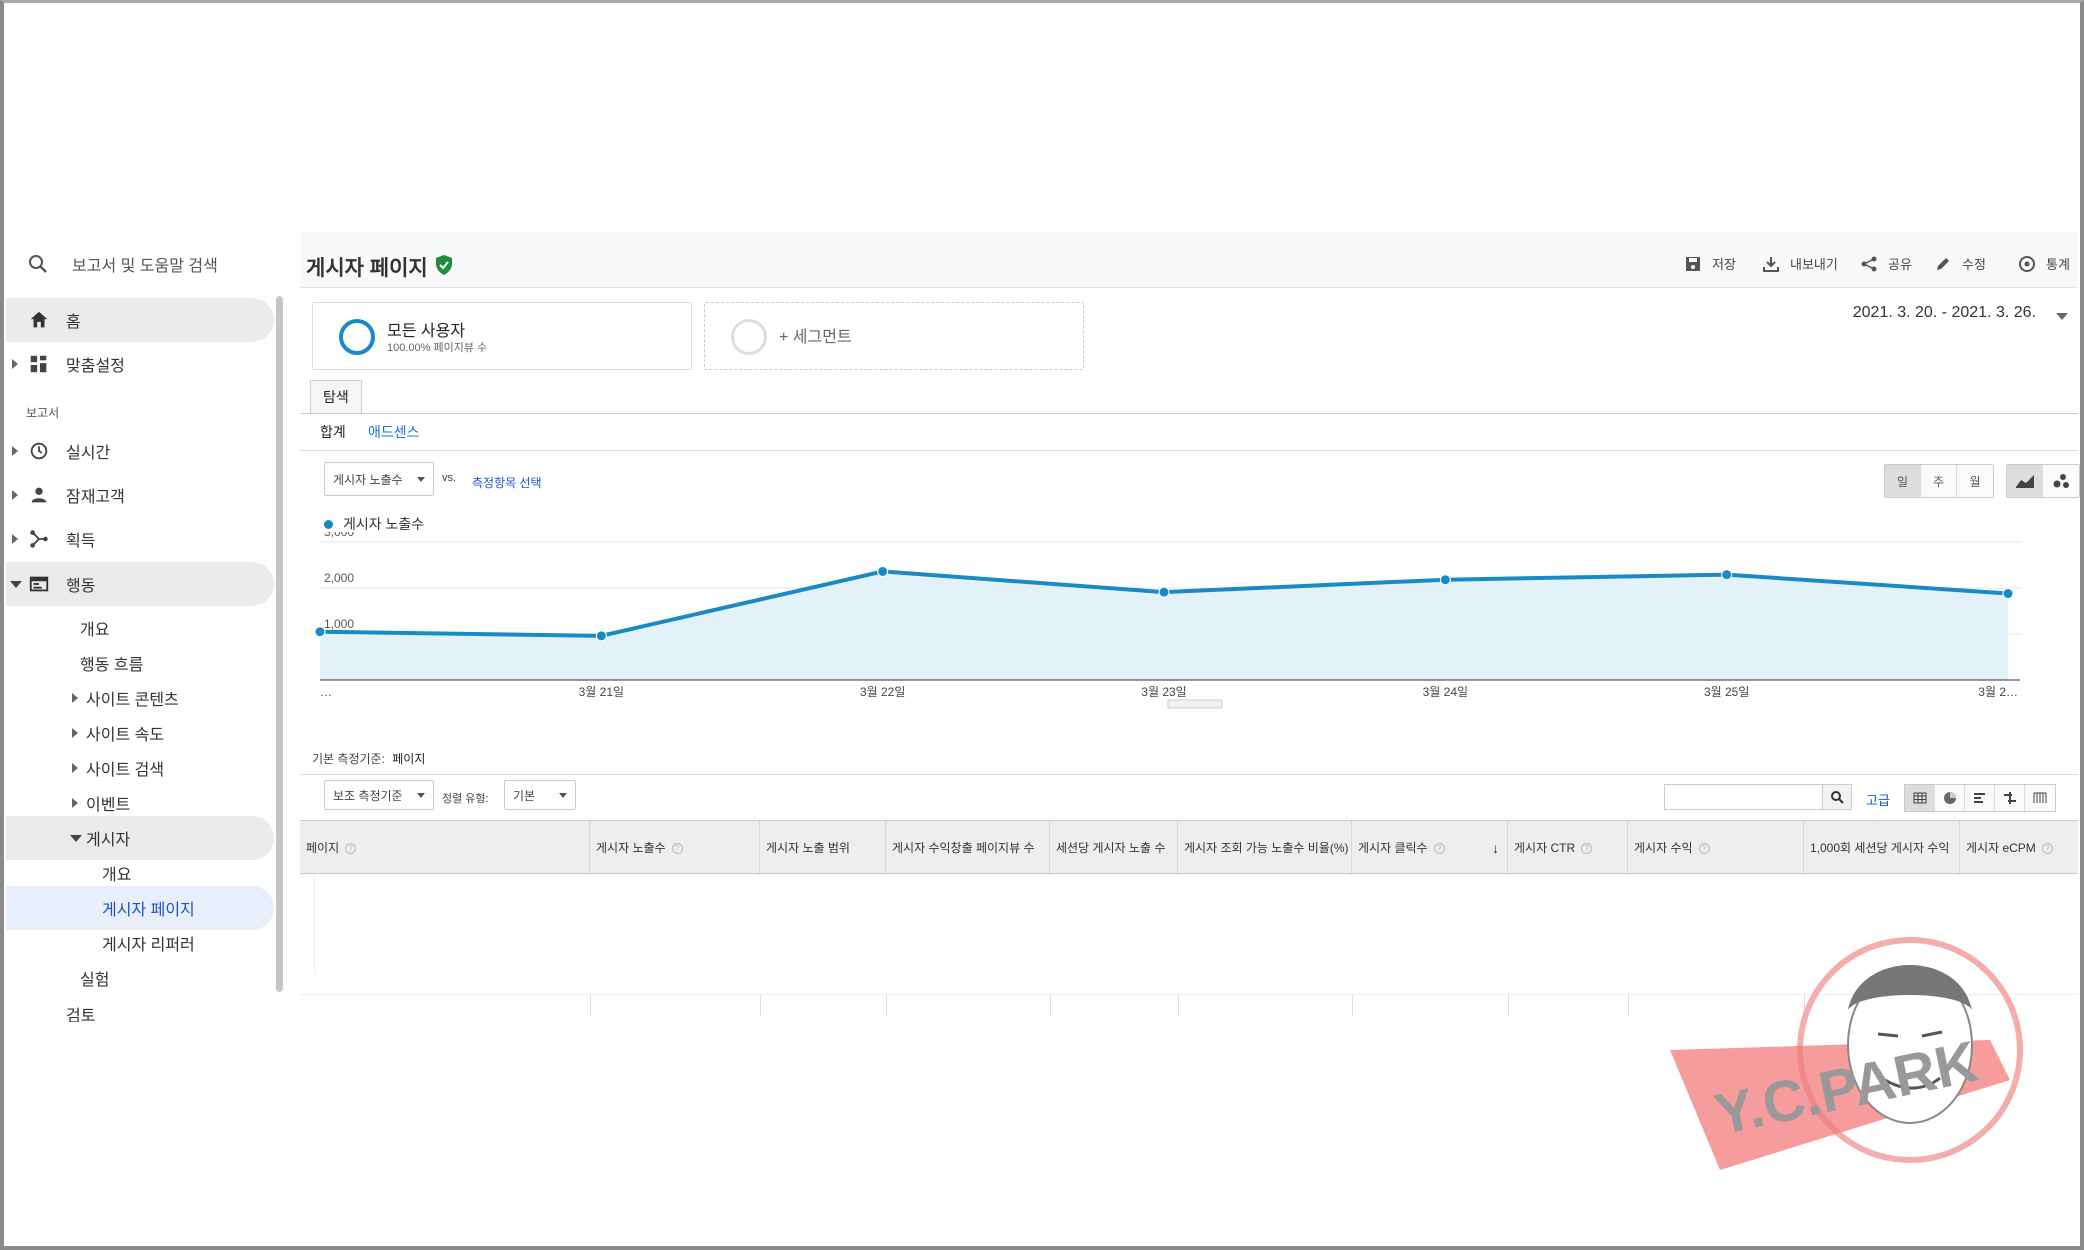  What do you see at coordinates (1814, 264) in the screenshot?
I see `export-label: 내보내기` at bounding box center [1814, 264].